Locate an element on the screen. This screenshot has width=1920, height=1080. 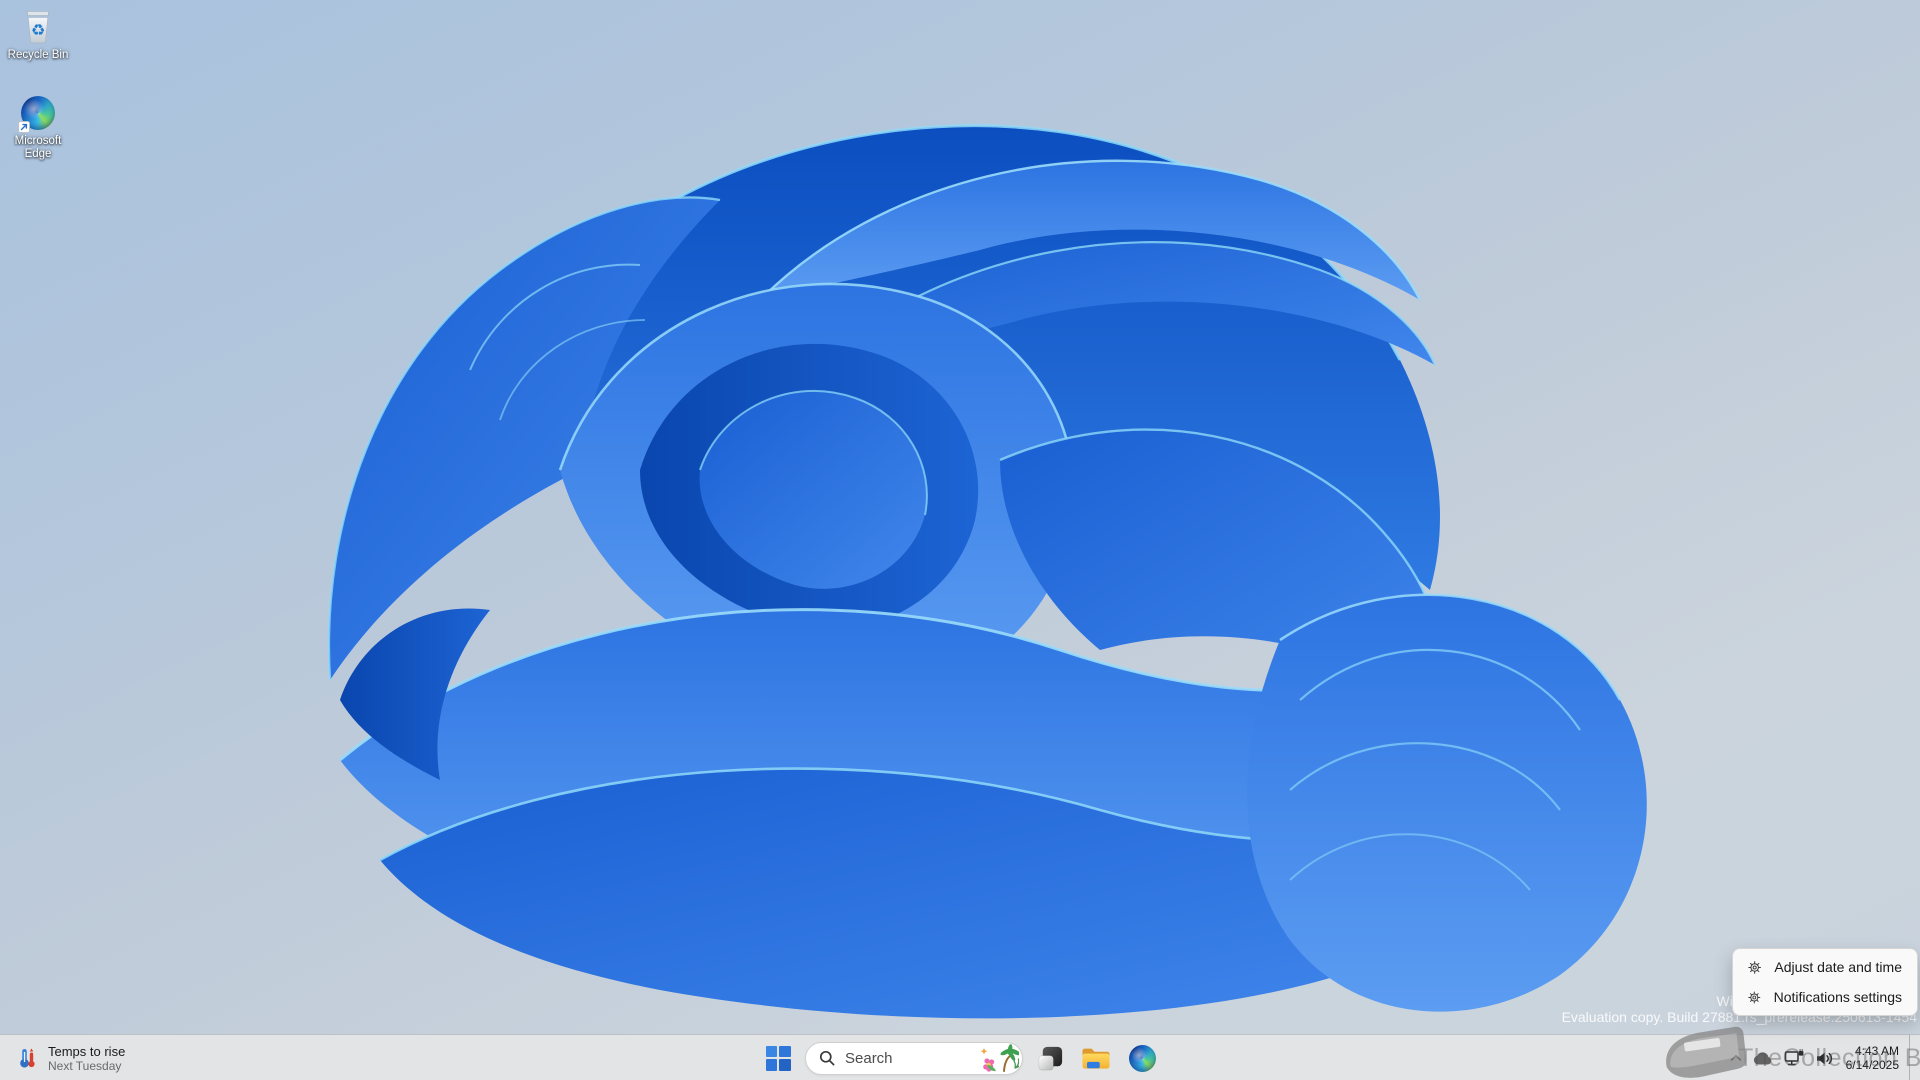
widgets-weather-button: Temps to rise Next Tuesday is located at coordinates (70, 1057).